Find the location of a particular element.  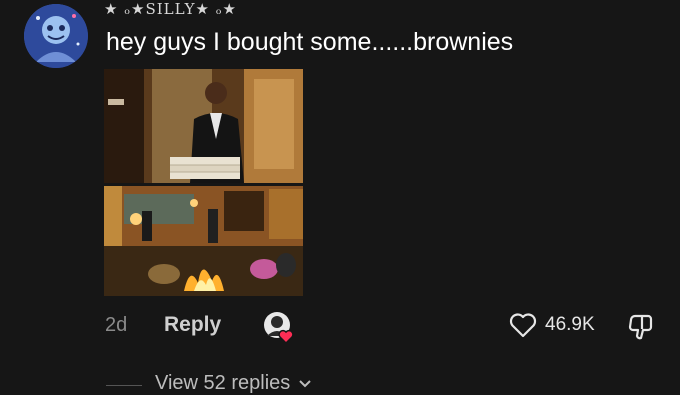

dislike-button is located at coordinates (641, 327).